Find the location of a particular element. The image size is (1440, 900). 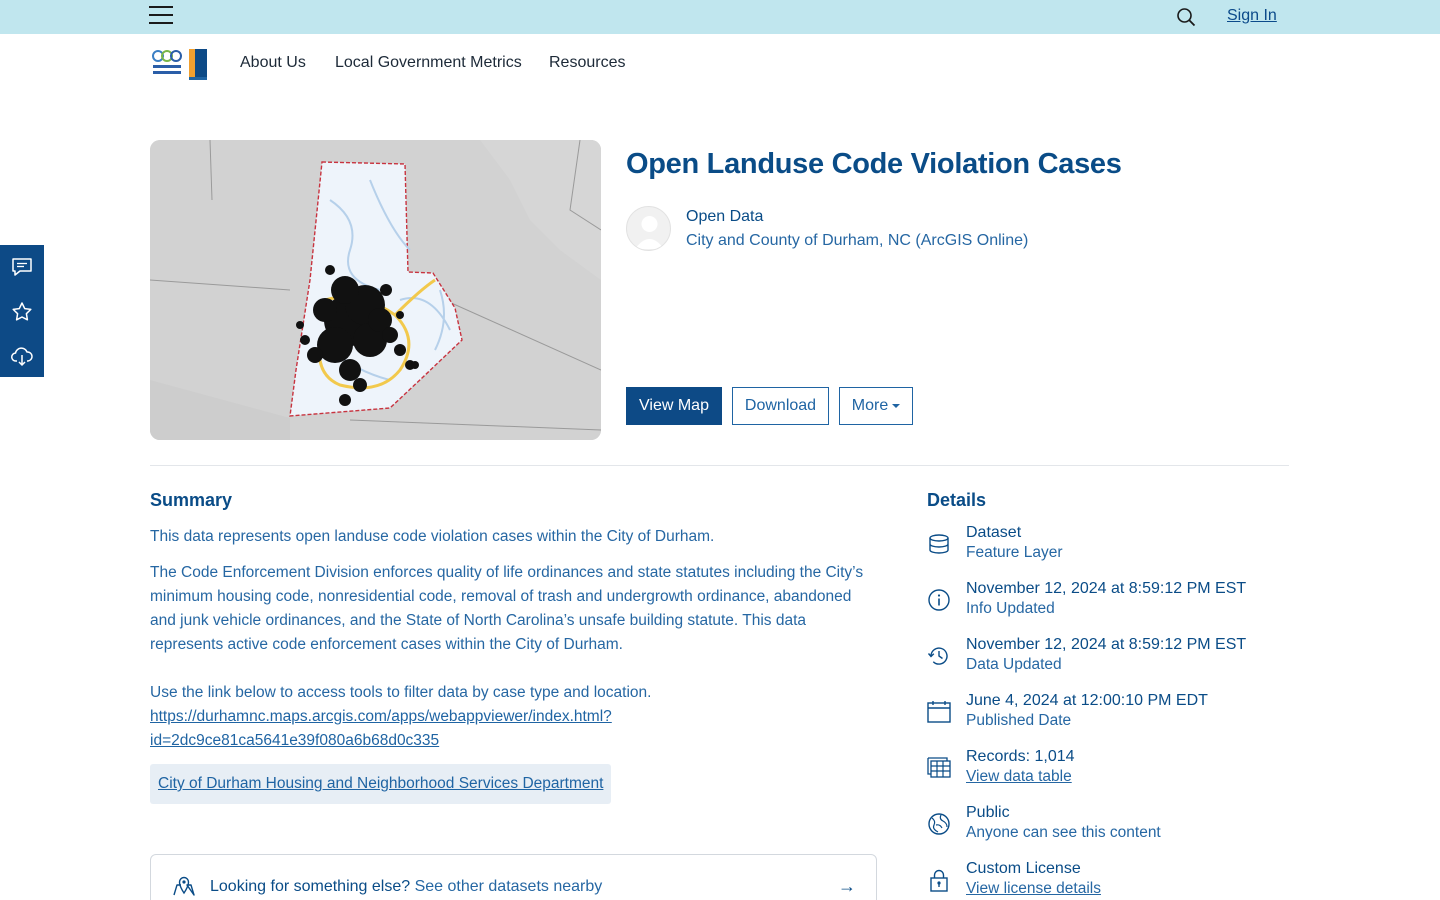

summary-heading: Summary is located at coordinates (191, 500).